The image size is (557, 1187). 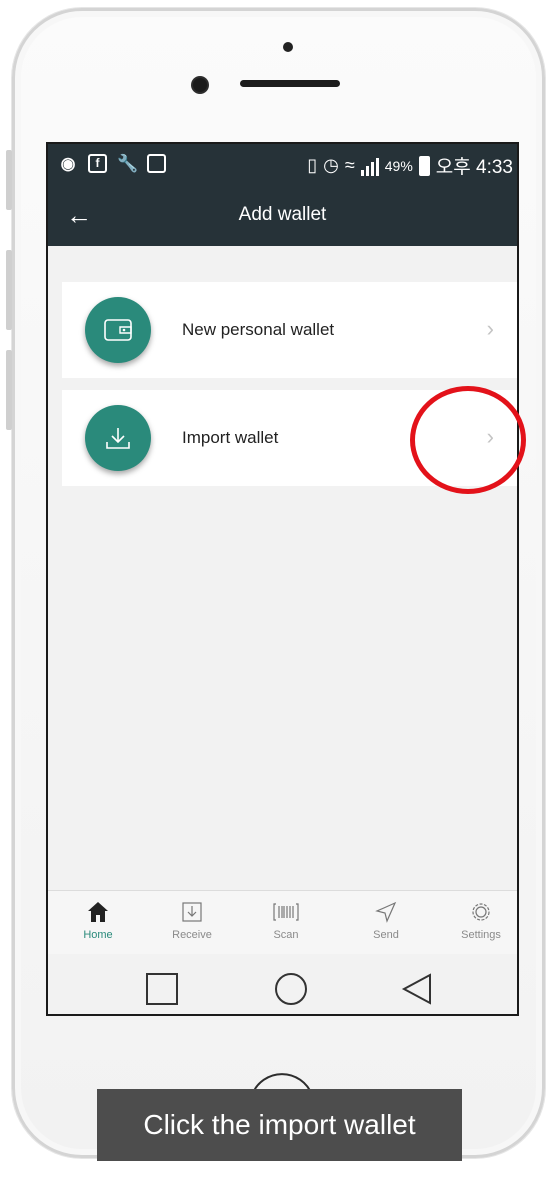 I want to click on front-camera, so click(x=200, y=85).